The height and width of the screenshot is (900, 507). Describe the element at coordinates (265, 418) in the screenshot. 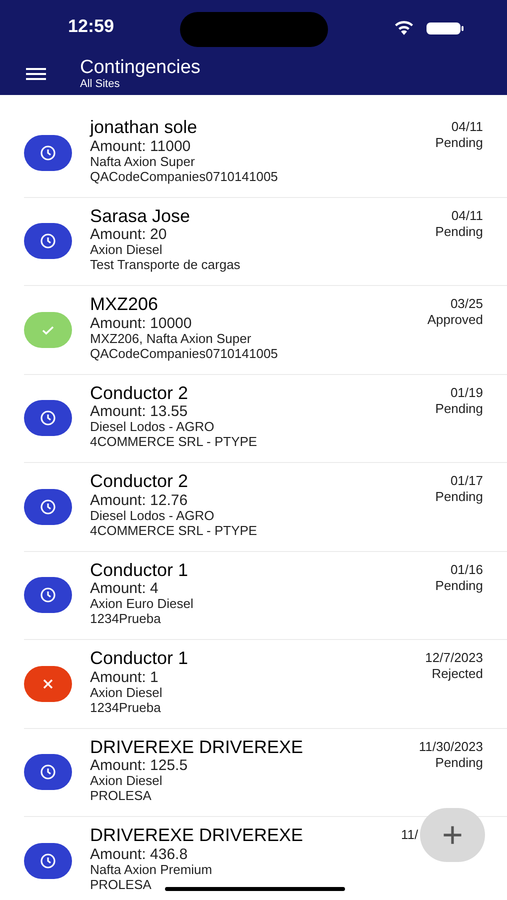

I see `contingency-row: Conductor 2 Amount: 13.55 Diesel Lodos - AGRO 4COMMERCE SRL - PTYPE 01/19 Pending` at that location.